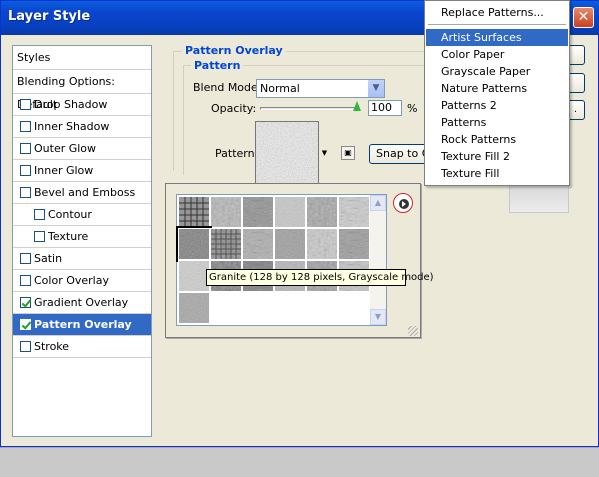  I want to click on menu-item: Rock Patterns, so click(497, 139).